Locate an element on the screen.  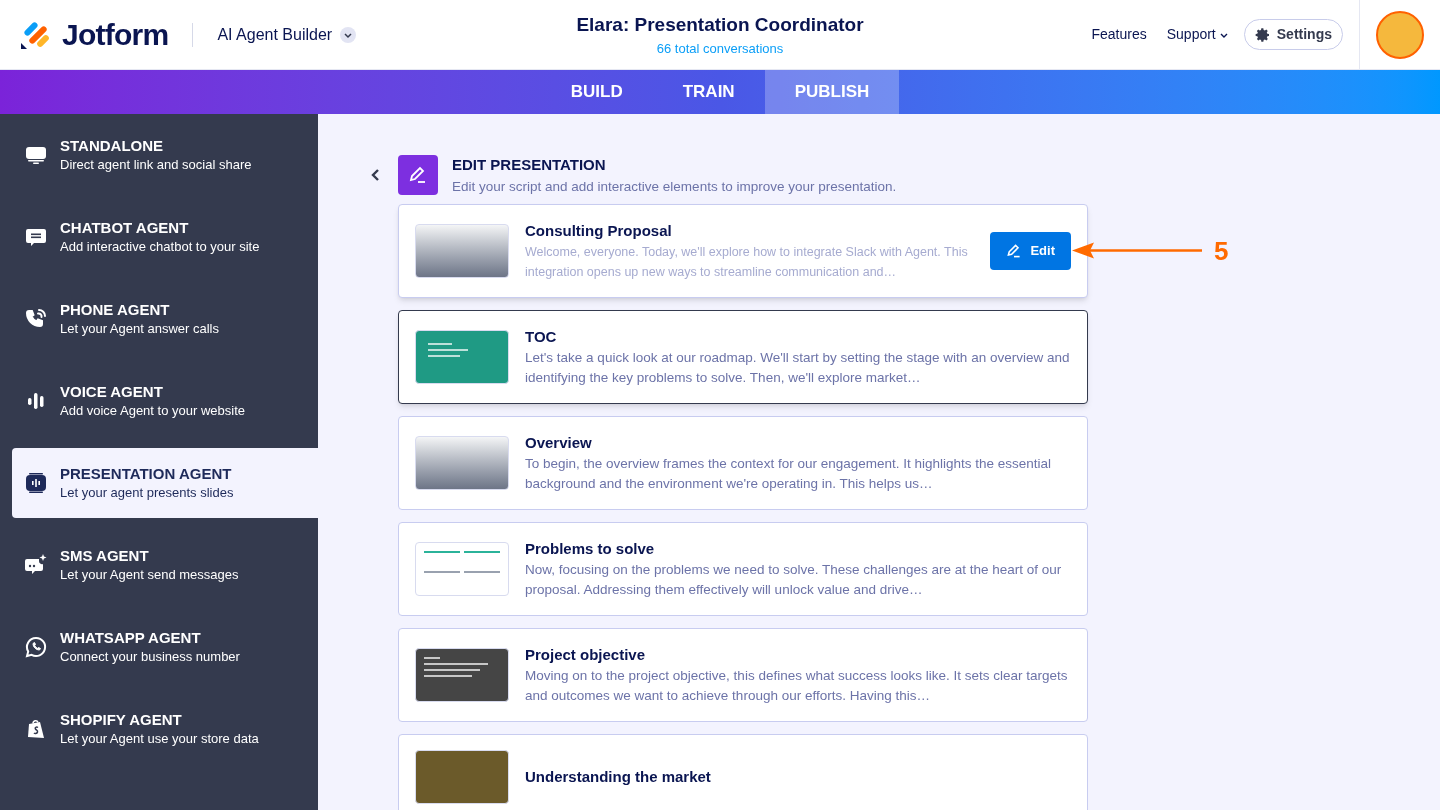
message-sparkle-icon is located at coordinates (36, 565).